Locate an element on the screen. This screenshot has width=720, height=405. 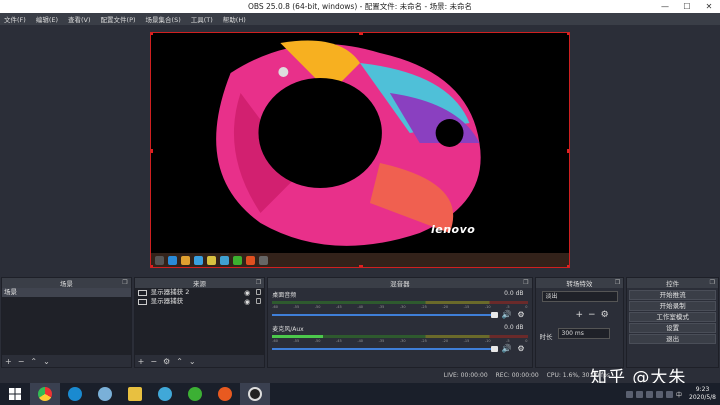
scenes-dock: 场景 ❐ 场景 + − ⌃ ⌄ is located at coordinates (66, 322).